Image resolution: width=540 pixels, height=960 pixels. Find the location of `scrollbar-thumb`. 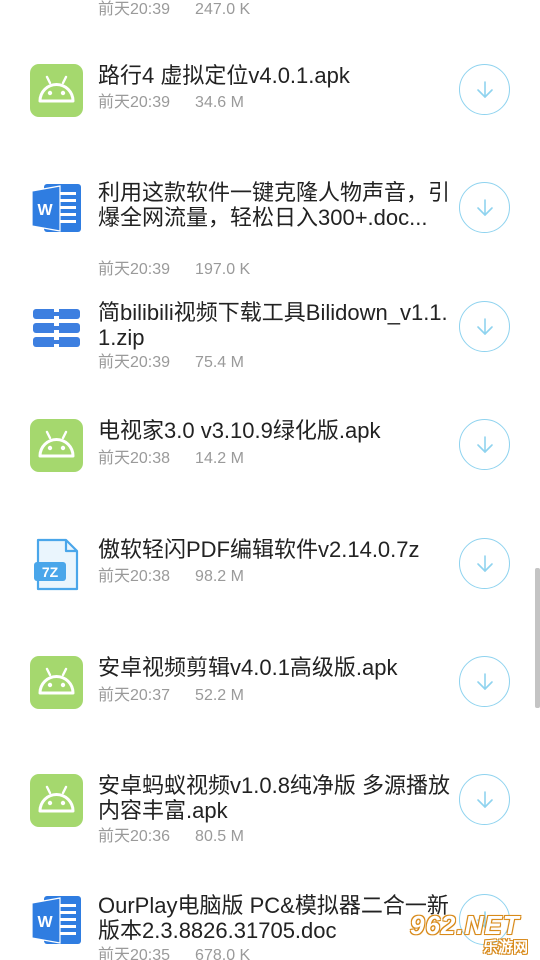

scrollbar-thumb is located at coordinates (537, 638).